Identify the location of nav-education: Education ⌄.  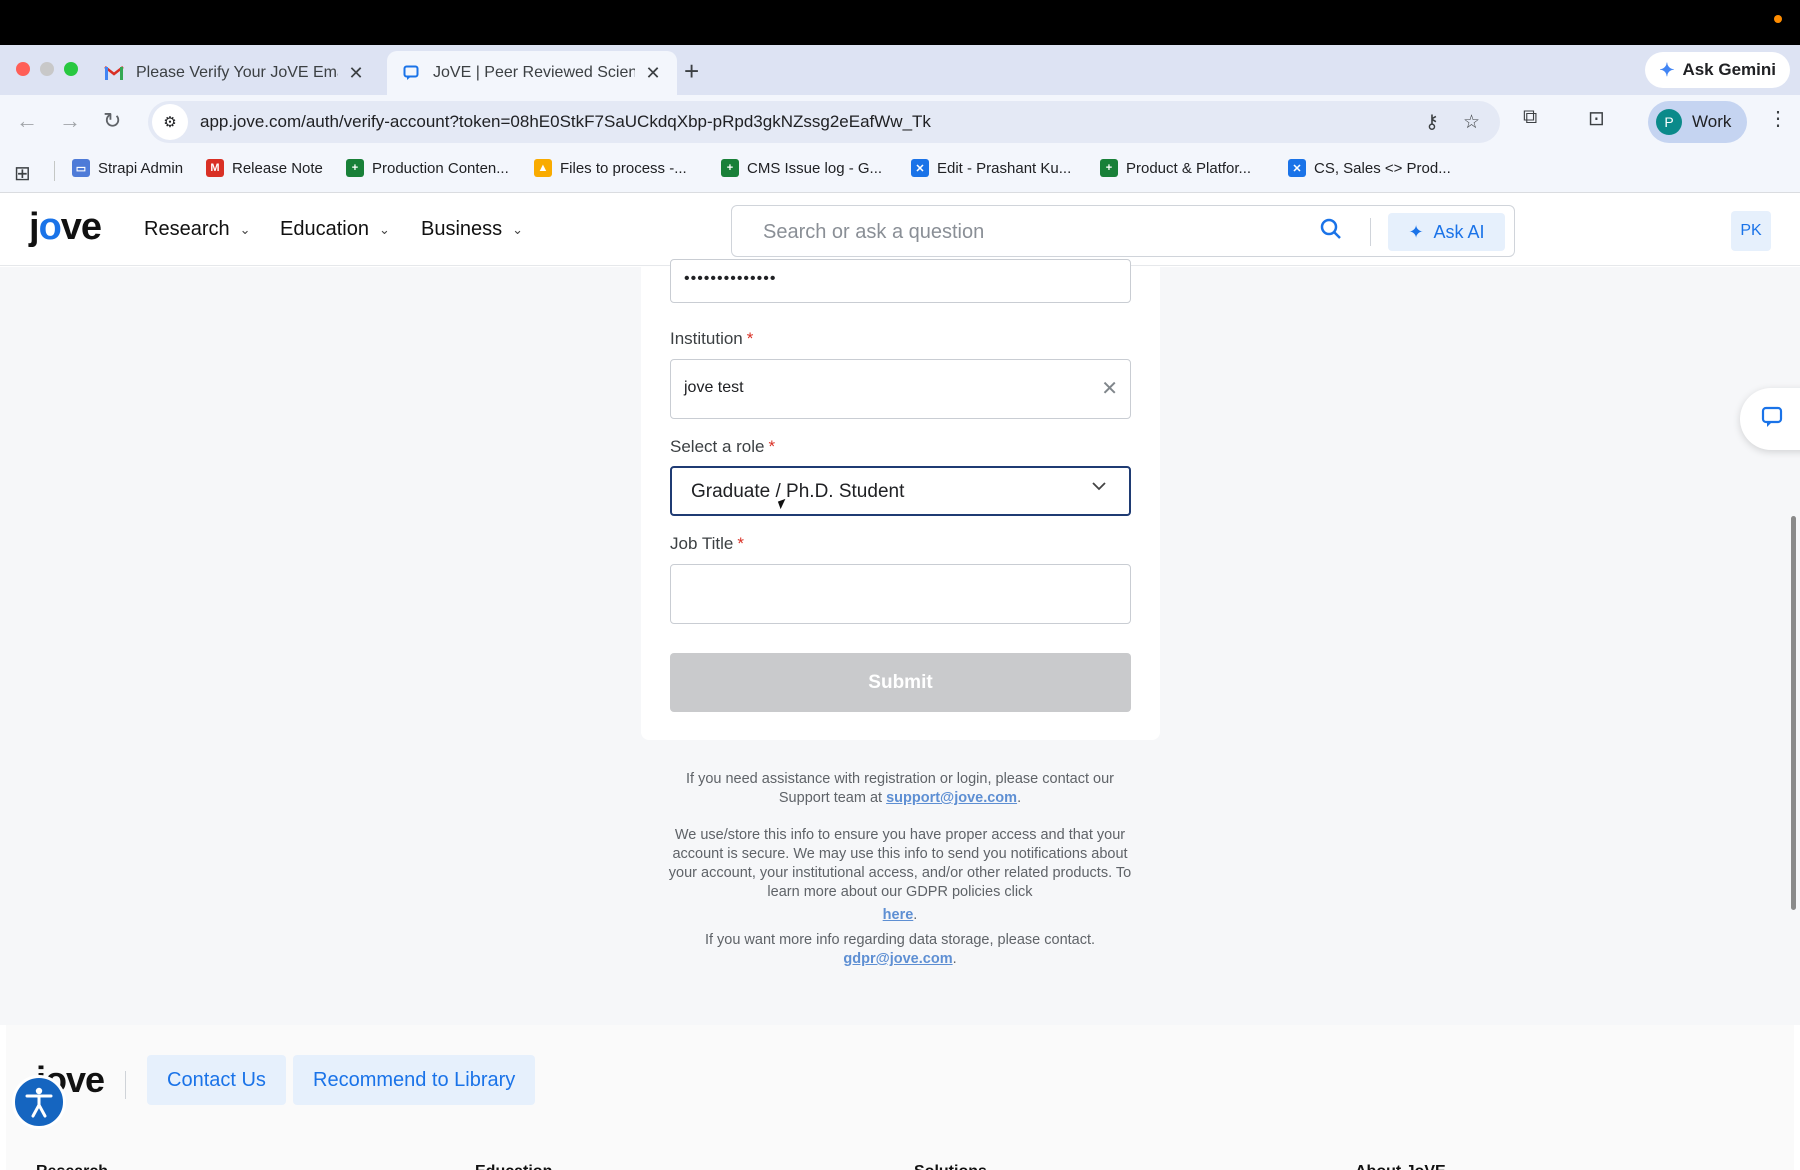
(335, 229).